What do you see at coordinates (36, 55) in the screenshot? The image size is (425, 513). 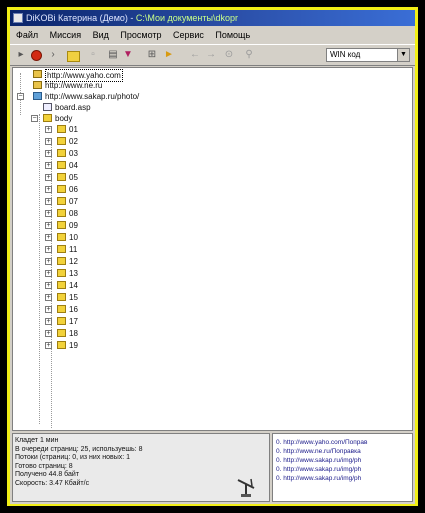 I see `stop-icon` at bounding box center [36, 55].